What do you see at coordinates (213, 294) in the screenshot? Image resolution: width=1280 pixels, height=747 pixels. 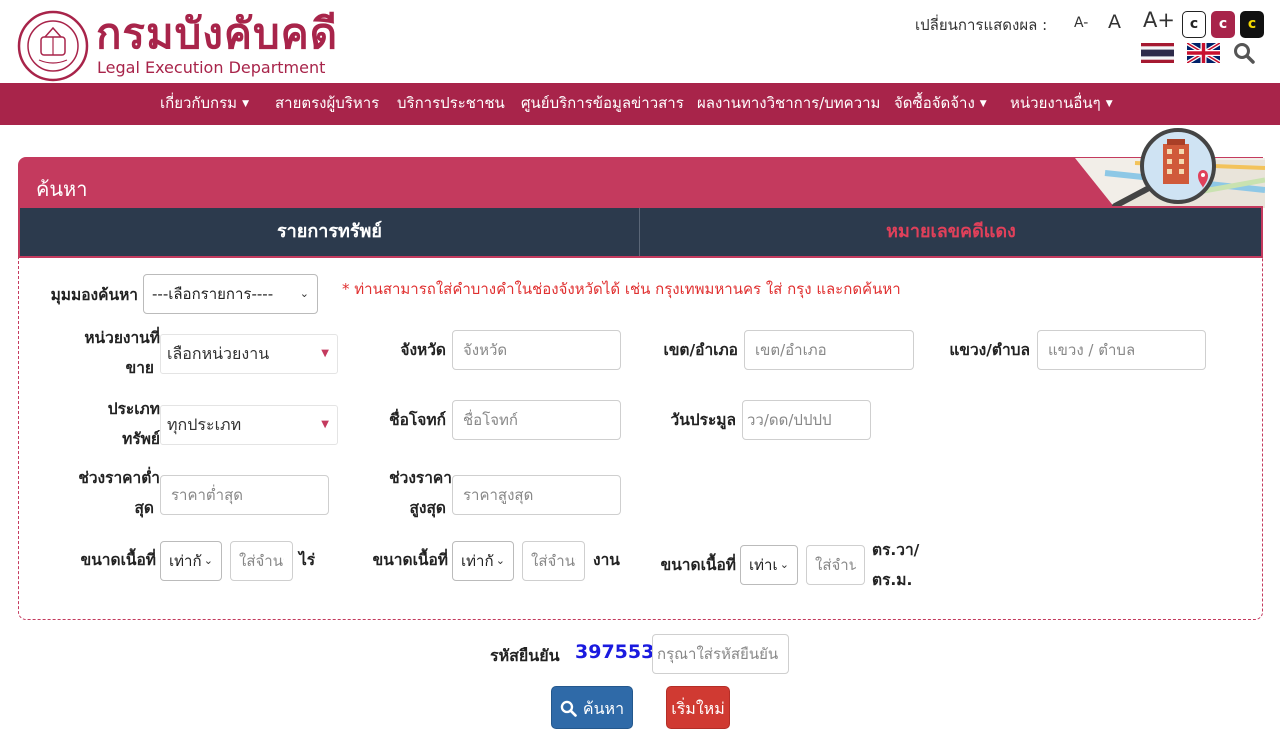 I see `view-select-value: ---เลือกรายการ----` at bounding box center [213, 294].